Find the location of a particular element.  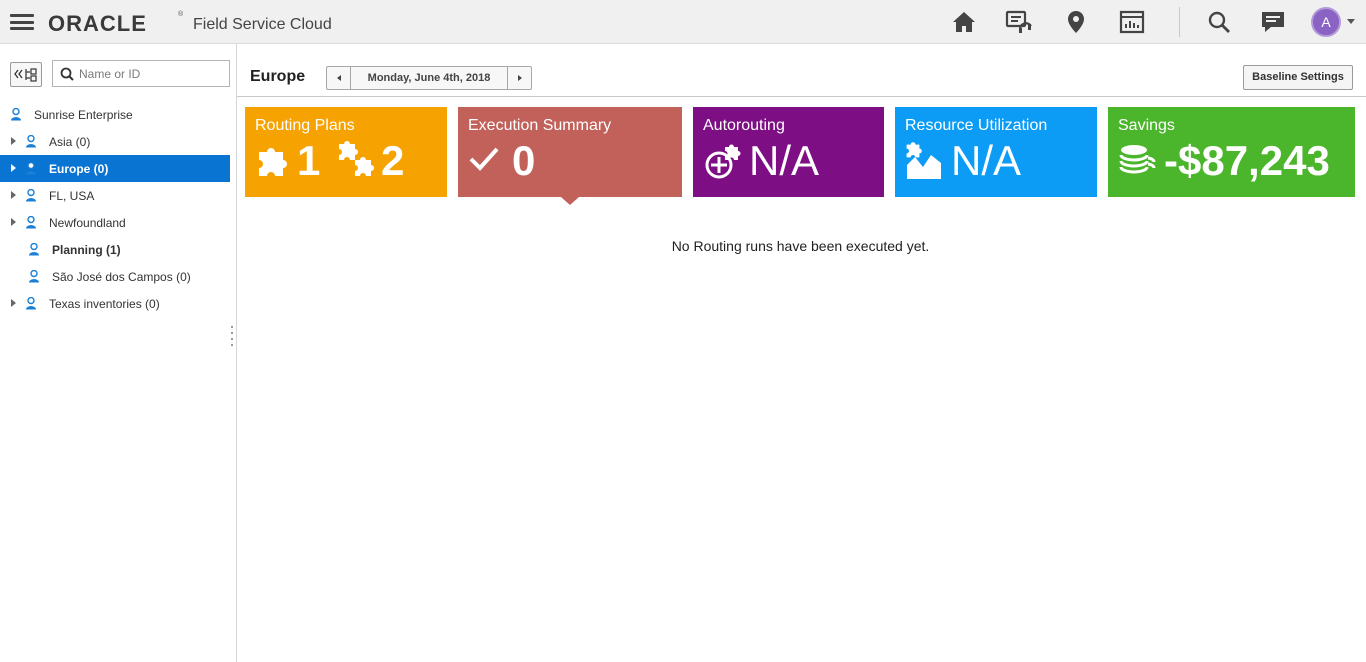

tree-item-asia: Asia (0) is located at coordinates (118, 141).